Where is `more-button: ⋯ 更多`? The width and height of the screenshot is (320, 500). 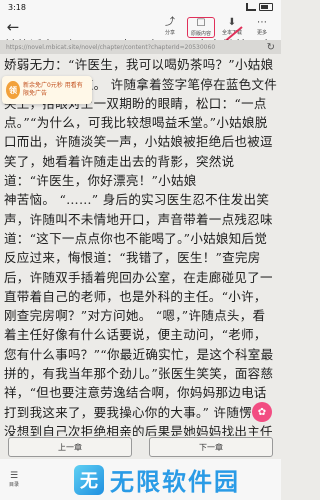
more-button: ⋯ 更多 is located at coordinates (262, 27).